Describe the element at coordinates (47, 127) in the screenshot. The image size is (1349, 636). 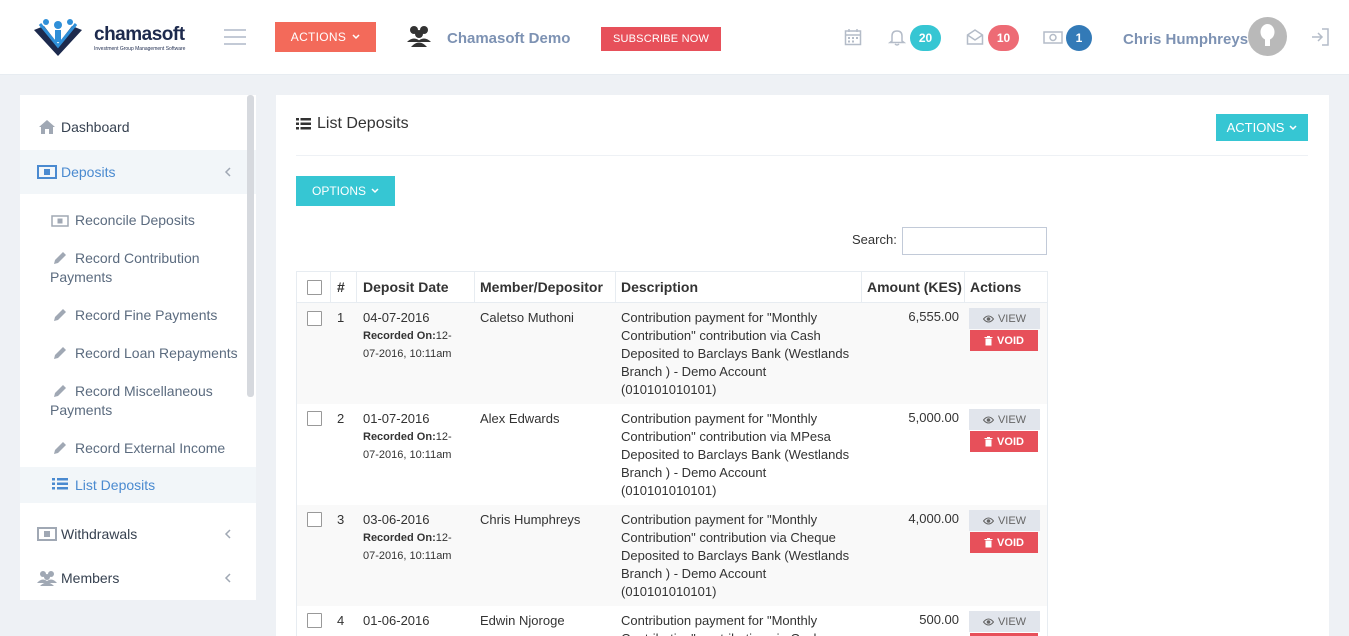
I see `home-icon` at that location.